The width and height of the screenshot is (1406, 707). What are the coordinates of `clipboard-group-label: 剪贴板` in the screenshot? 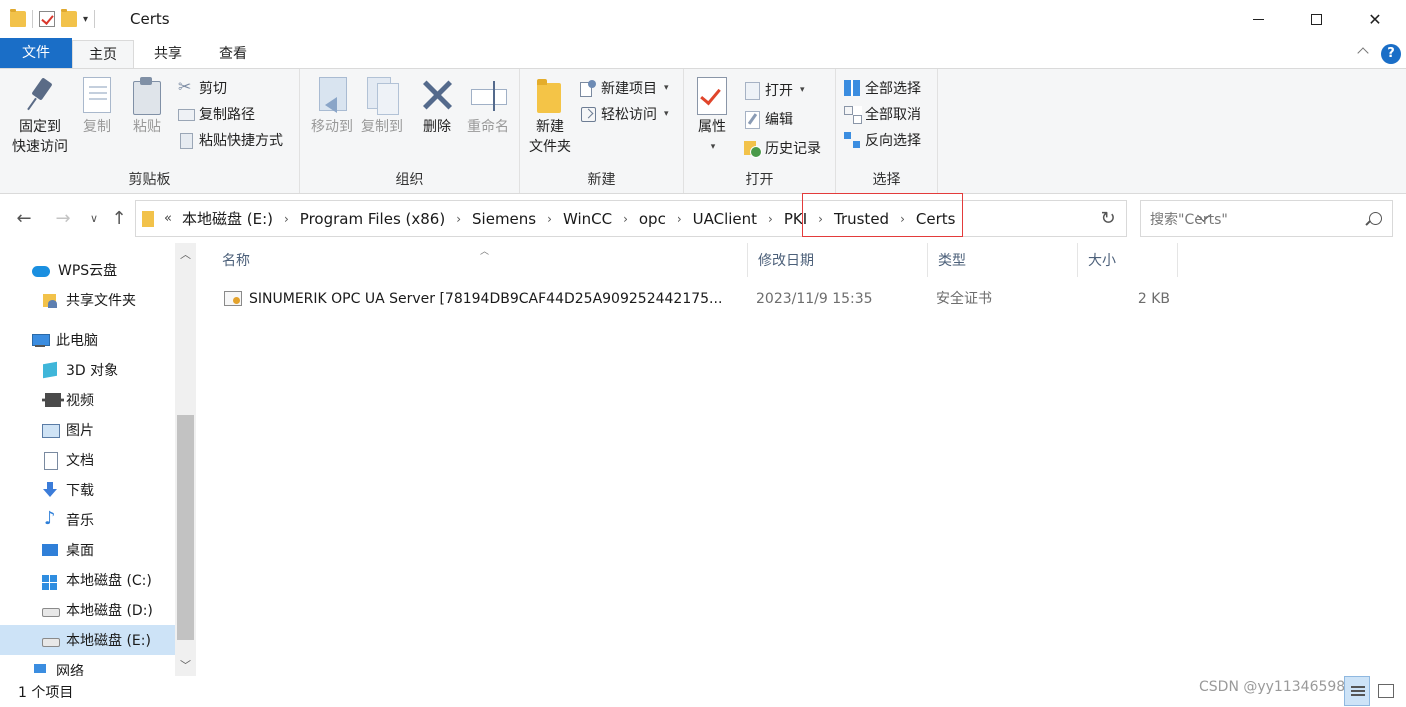 It's located at (149, 180).